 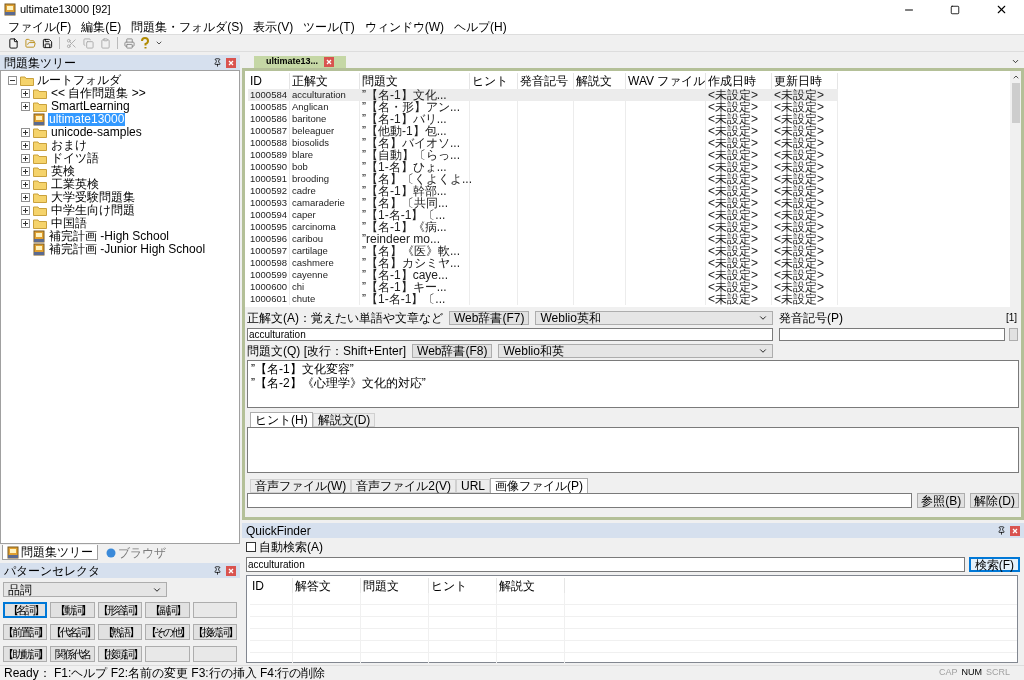 What do you see at coordinates (25, 632) in the screenshot?
I see `pattern-button: 【前置詞】` at bounding box center [25, 632].